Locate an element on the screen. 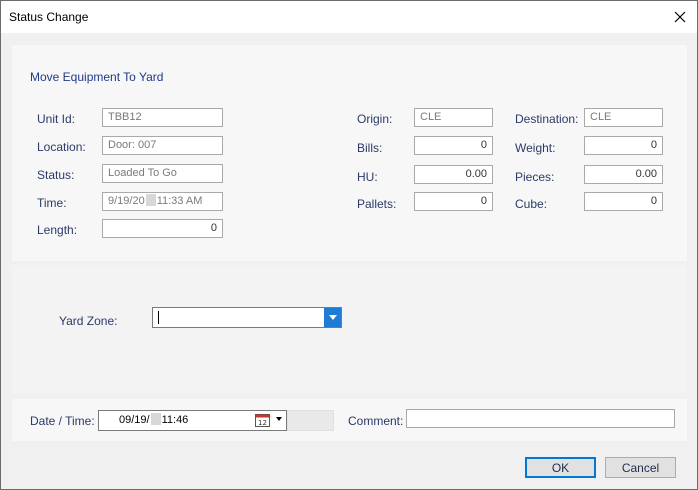 The image size is (698, 490). date-time-extension is located at coordinates (310, 420).